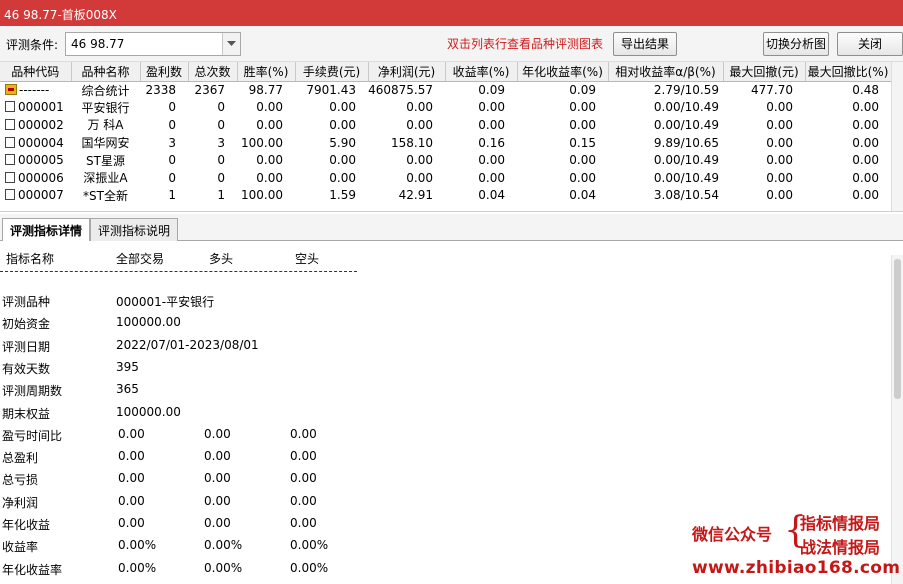 This screenshot has width=903, height=584. What do you see at coordinates (686, 90) in the screenshot?
I see `table-cell: 2.79/10.59` at bounding box center [686, 90].